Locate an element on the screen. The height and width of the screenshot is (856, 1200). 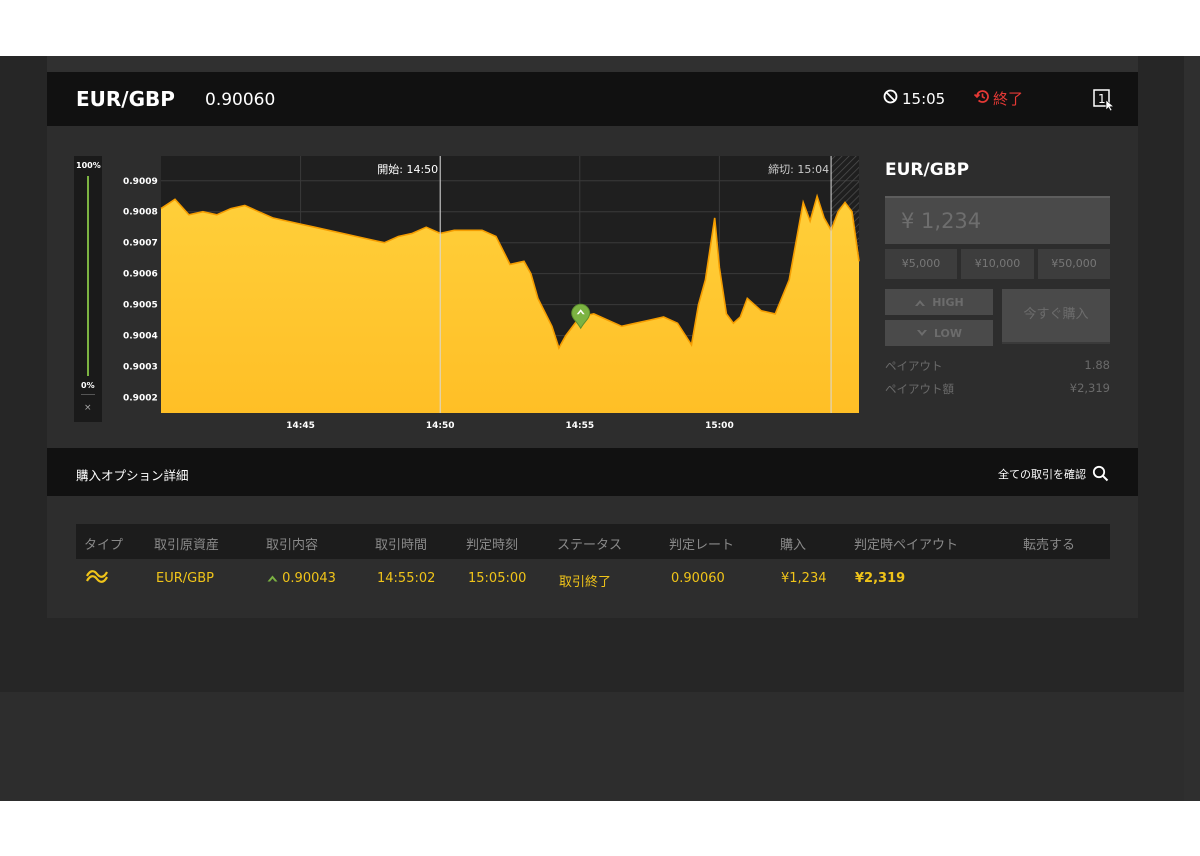
amount-input: ¥ 1,234 is located at coordinates (997, 220).